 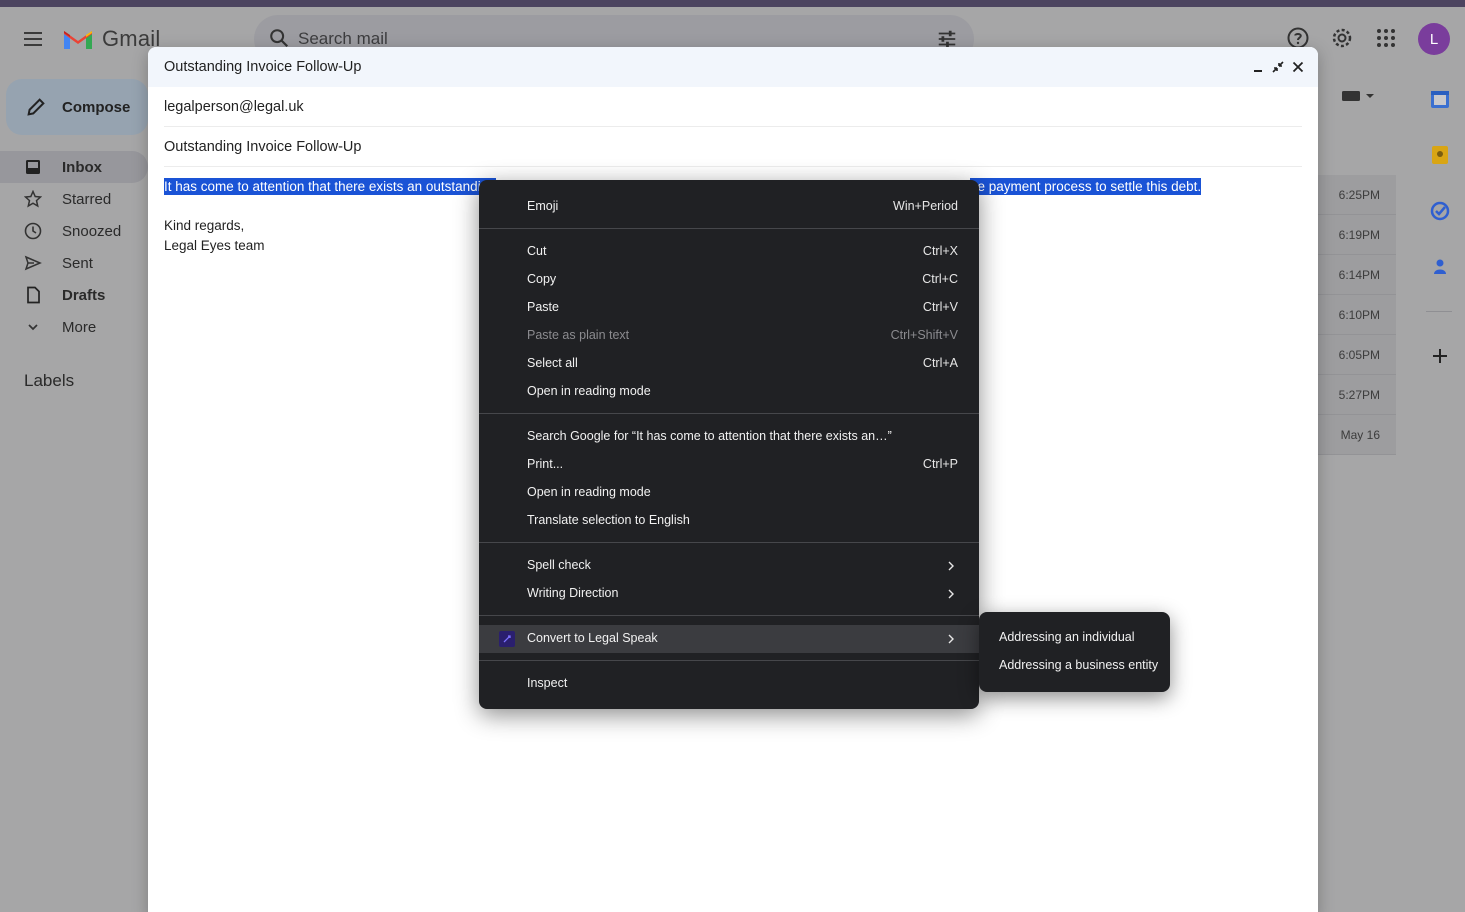 I want to click on submenu-item-label: Addressing a business entity, so click(x=1079, y=665).